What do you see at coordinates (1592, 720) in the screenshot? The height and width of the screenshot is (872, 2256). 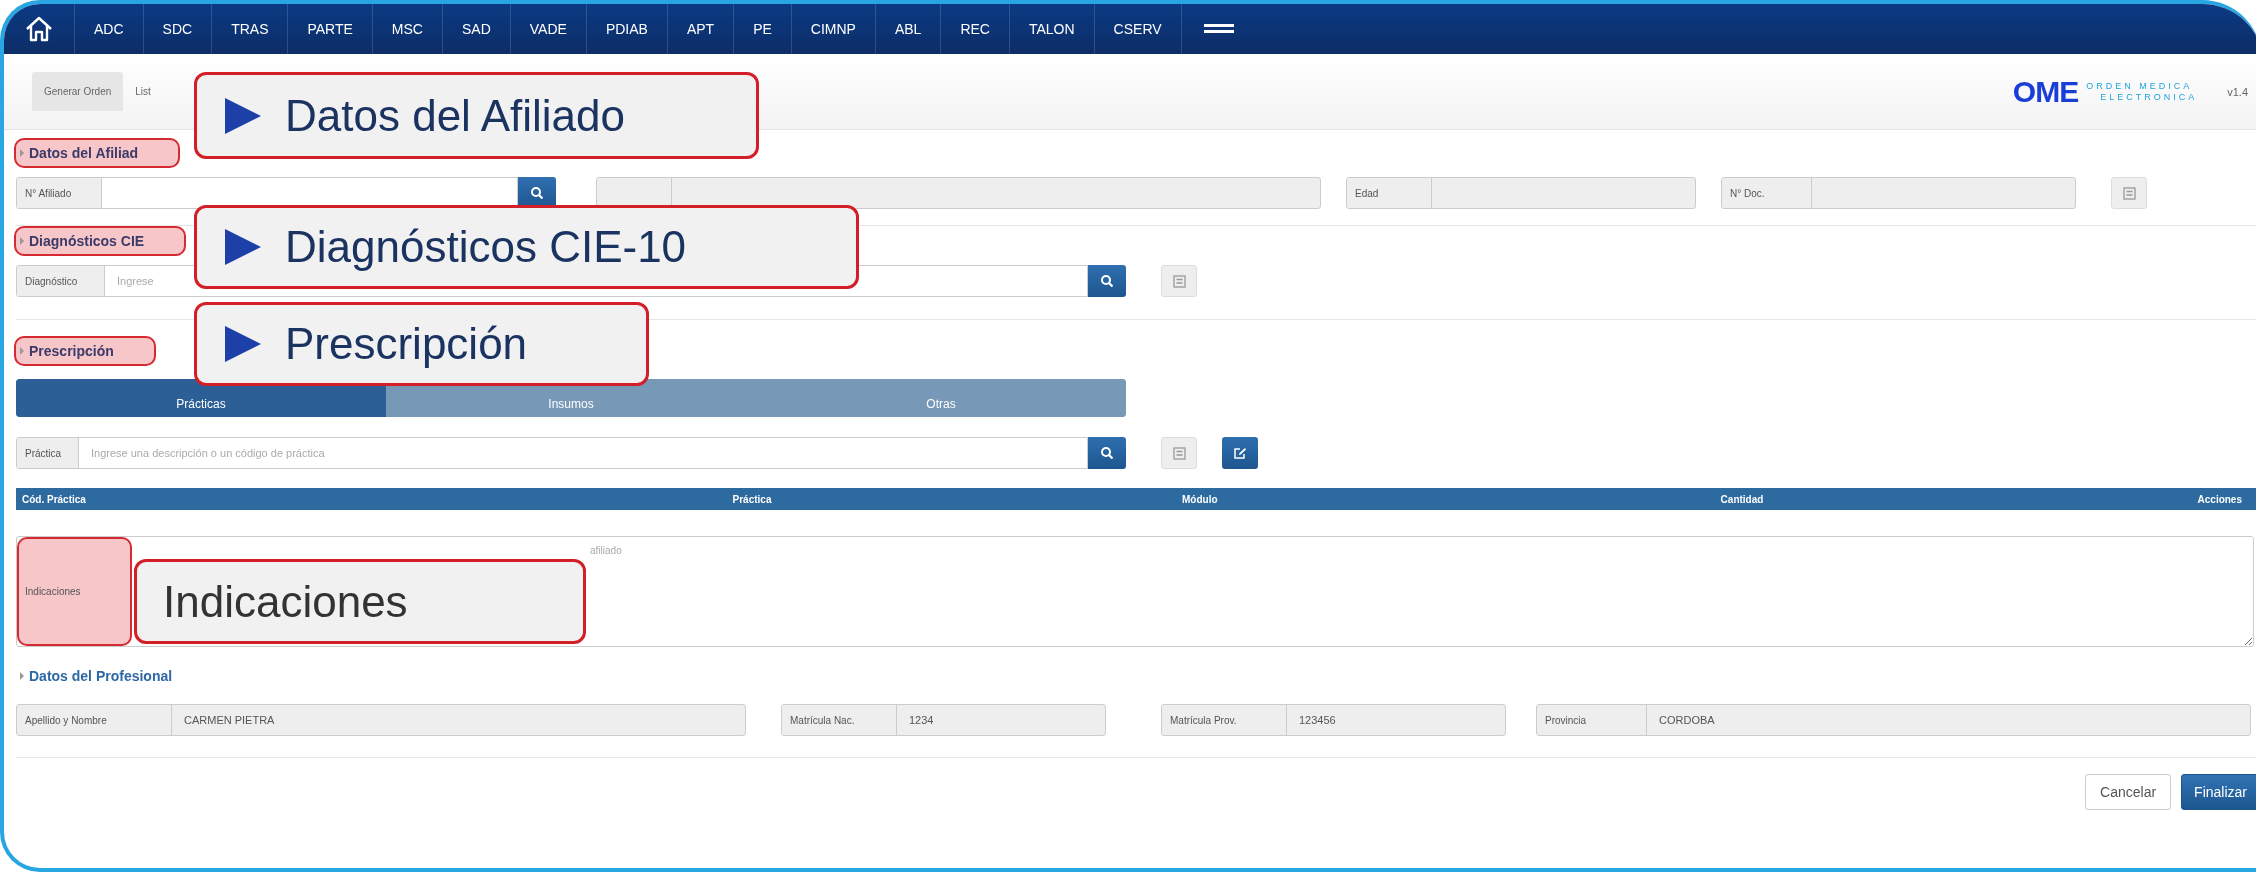 I see `field-label: Provincia` at bounding box center [1592, 720].